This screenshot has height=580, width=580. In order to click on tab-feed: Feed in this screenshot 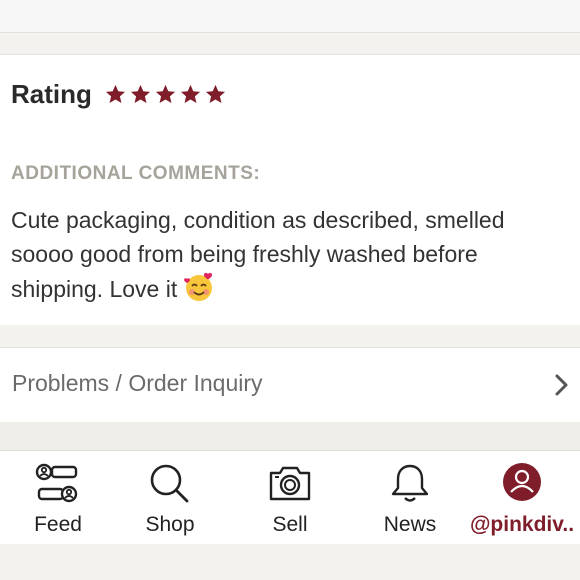, I will do `click(58, 498)`.